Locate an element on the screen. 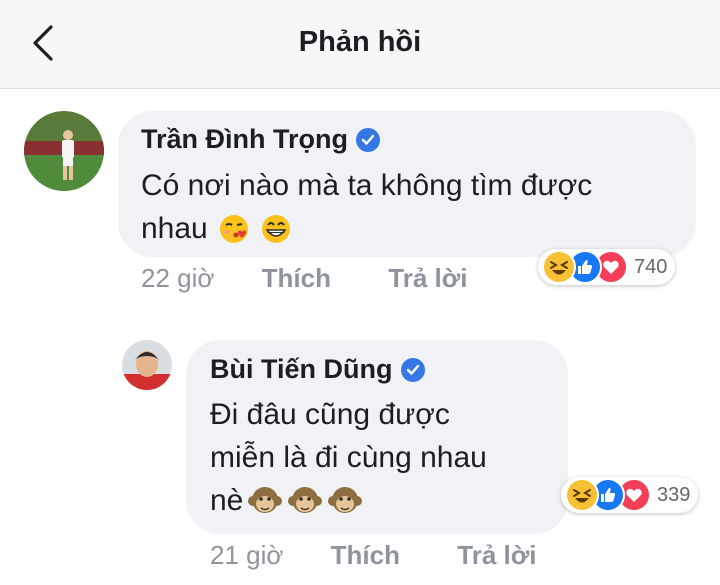 This screenshot has width=720, height=585. author-name: Bùi Tiến Dũng is located at coordinates (301, 369).